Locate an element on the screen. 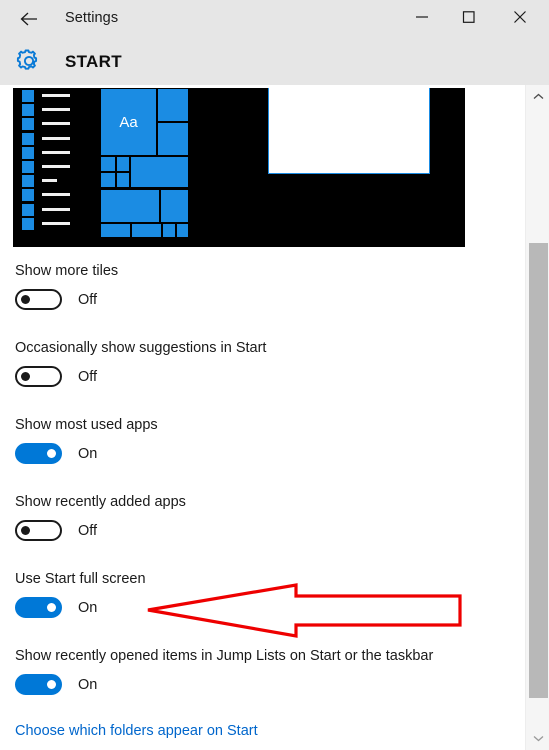 Image resolution: width=549 pixels, height=750 pixels. page-title: START is located at coordinates (93, 61).